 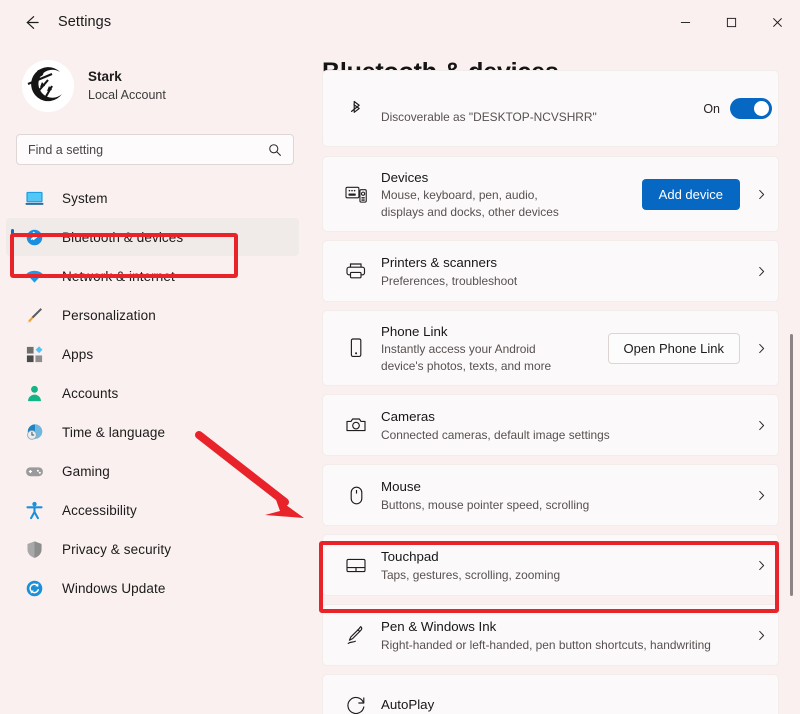 What do you see at coordinates (751, 108) in the screenshot?
I see `bluetooth-toggle` at bounding box center [751, 108].